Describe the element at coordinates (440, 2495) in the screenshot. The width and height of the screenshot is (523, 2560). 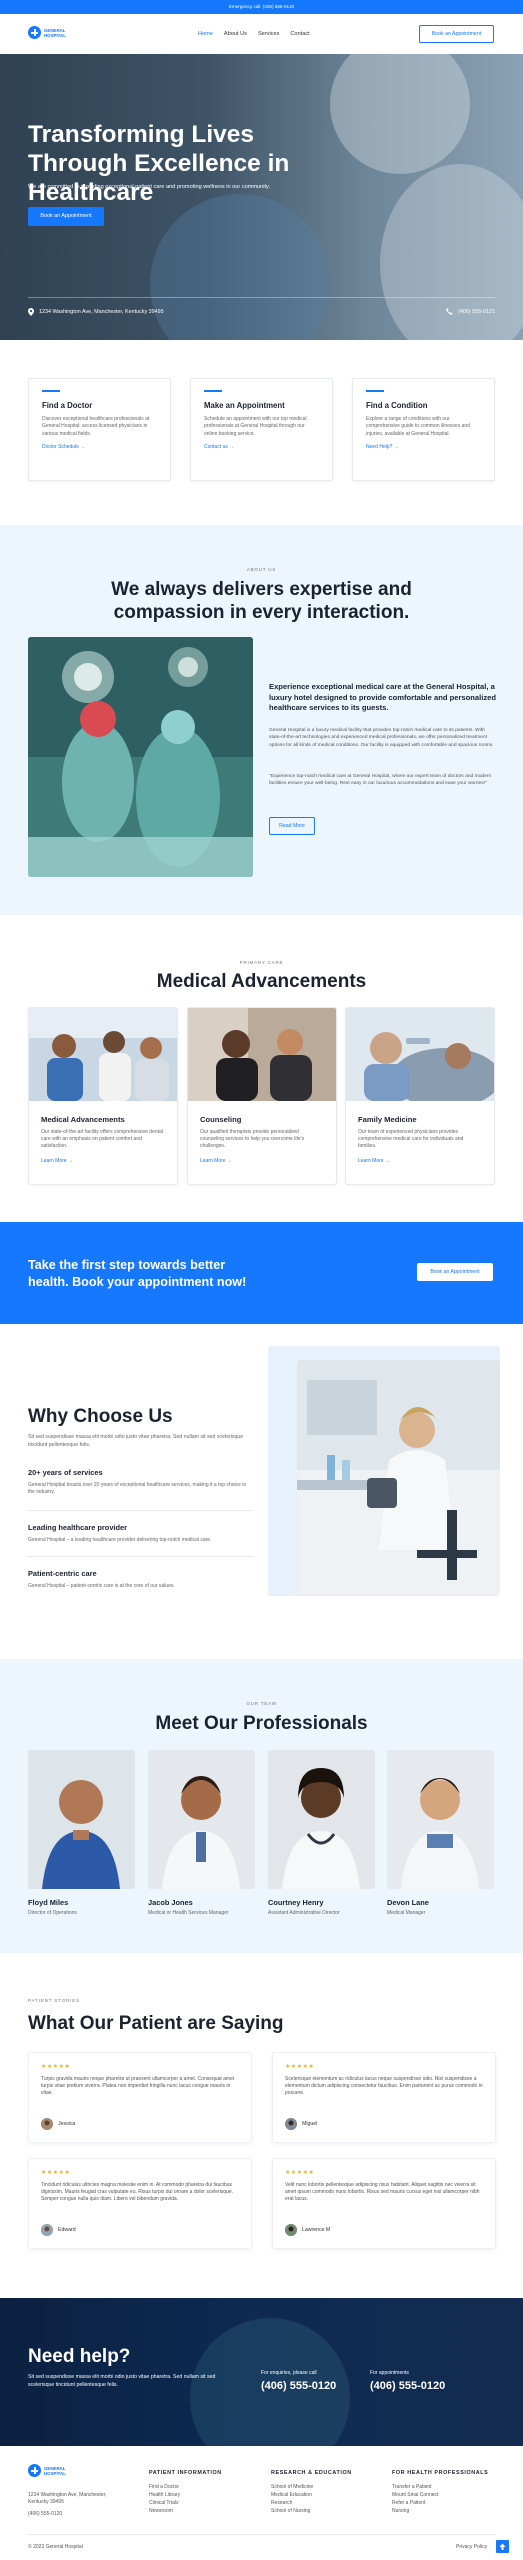
I see `footer-link: Mount Sinai Connect` at that location.